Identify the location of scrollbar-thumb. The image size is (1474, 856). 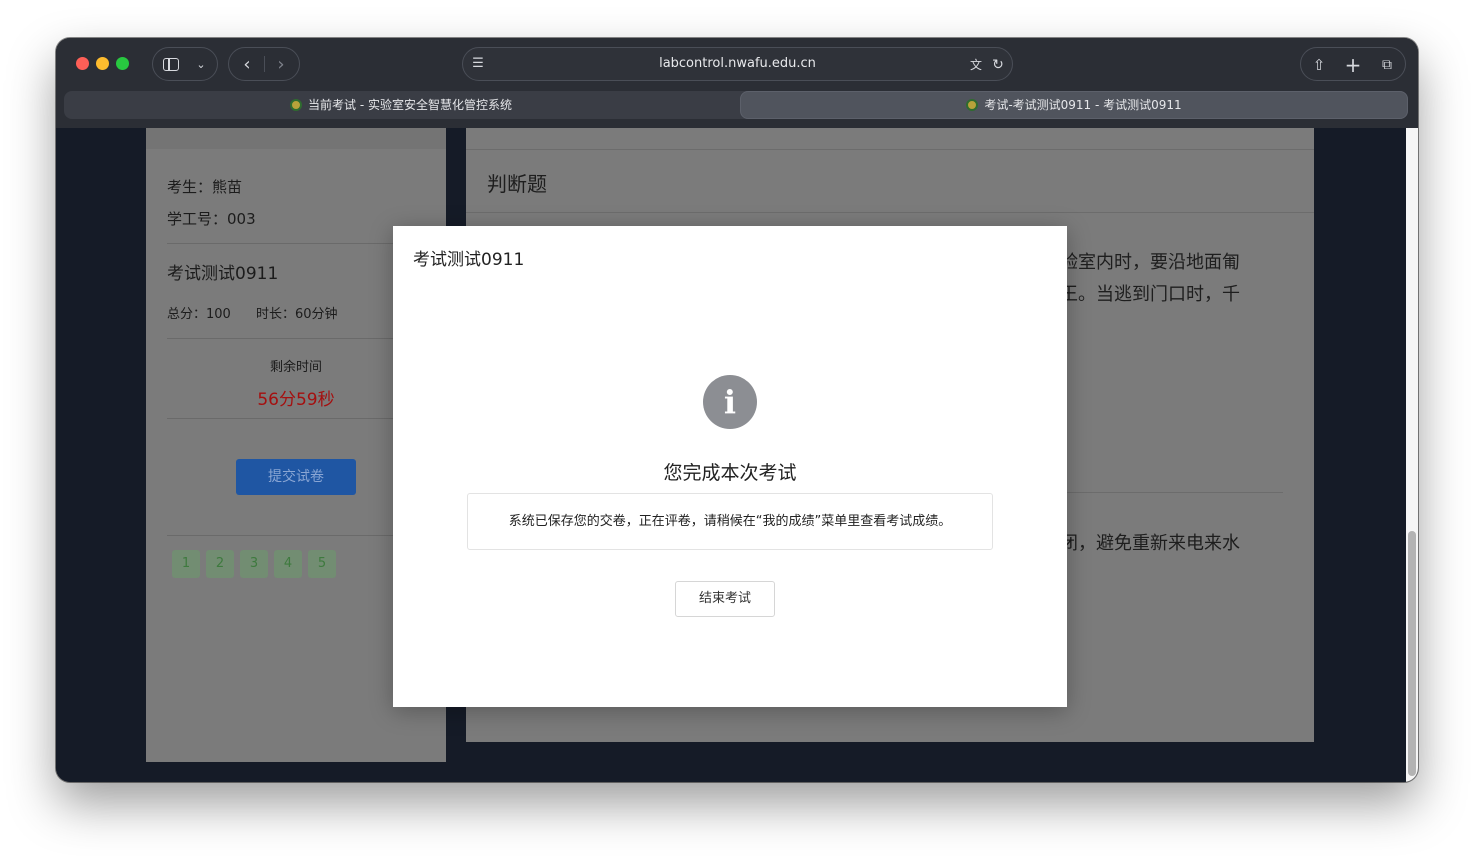
(1412, 653).